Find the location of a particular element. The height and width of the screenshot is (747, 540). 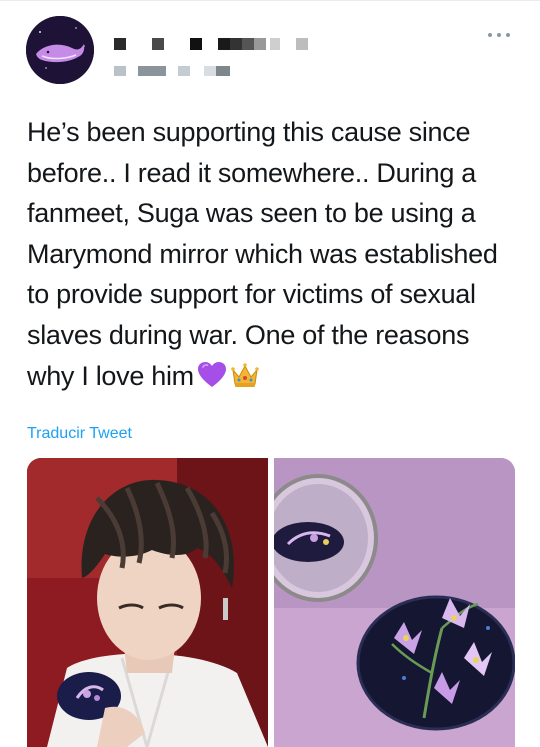

user-avatar is located at coordinates (60, 50).